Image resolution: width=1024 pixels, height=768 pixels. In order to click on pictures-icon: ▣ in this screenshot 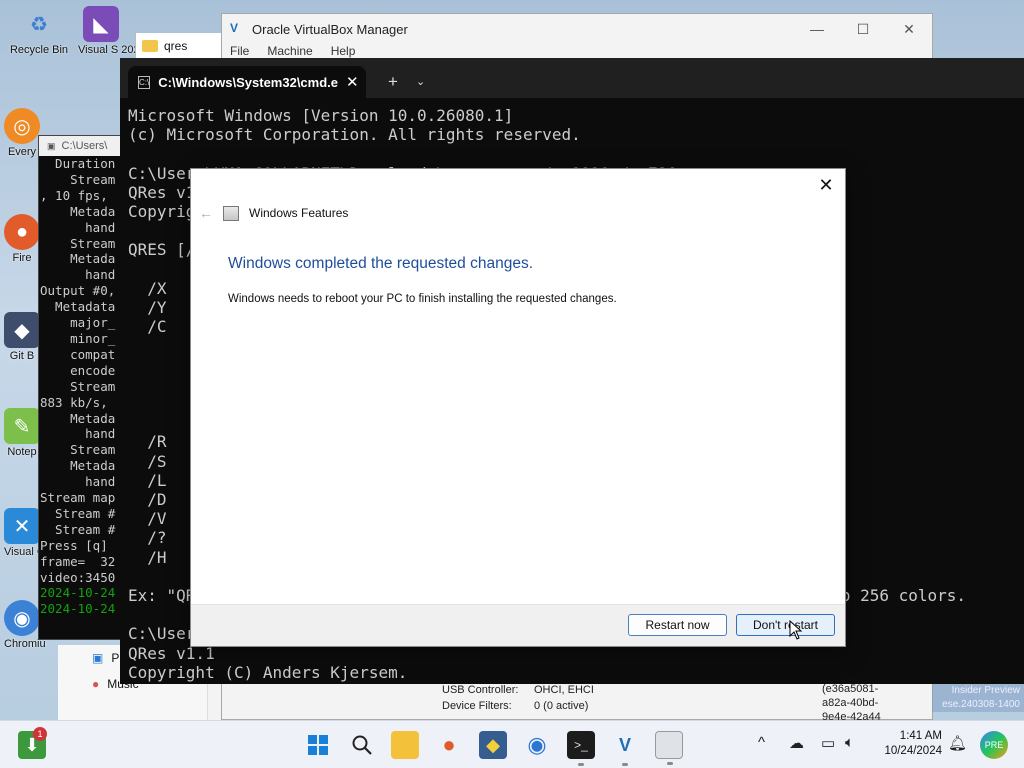, I will do `click(98, 658)`.